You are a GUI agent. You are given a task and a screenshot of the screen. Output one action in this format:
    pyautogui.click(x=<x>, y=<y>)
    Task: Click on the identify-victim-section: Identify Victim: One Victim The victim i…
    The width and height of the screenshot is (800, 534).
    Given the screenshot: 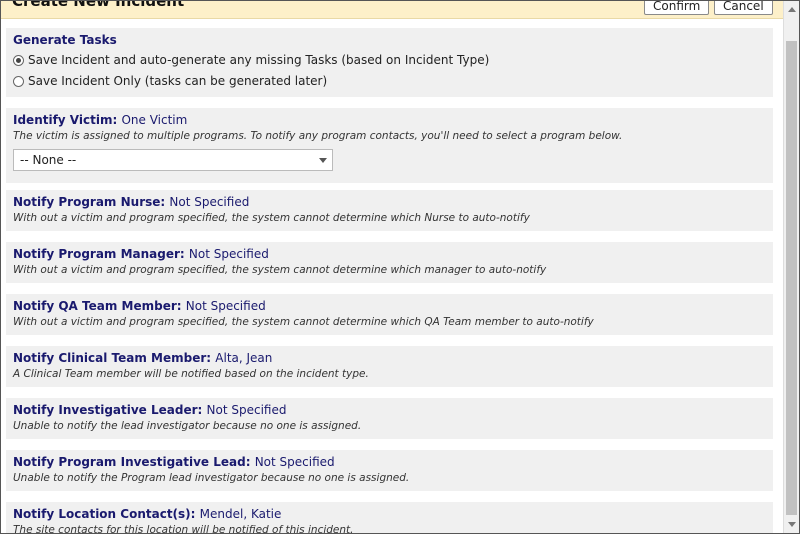 What is the action you would take?
    pyautogui.click(x=389, y=145)
    